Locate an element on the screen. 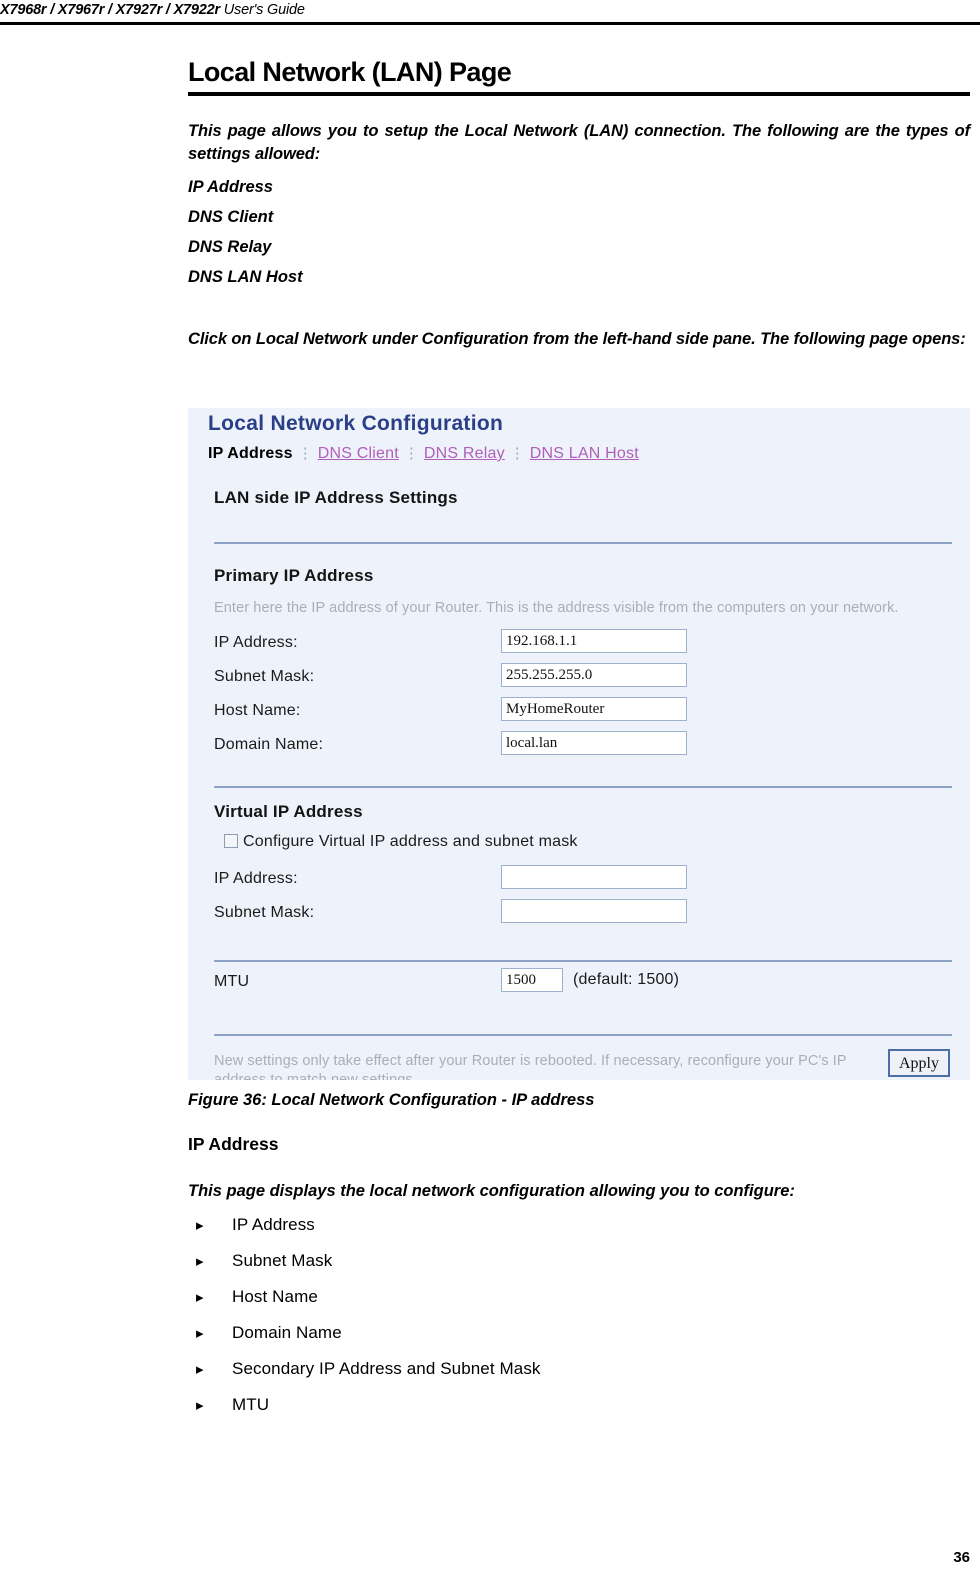 This screenshot has height=1583, width=980. header-guide-label: User's Guide is located at coordinates (262, 10).